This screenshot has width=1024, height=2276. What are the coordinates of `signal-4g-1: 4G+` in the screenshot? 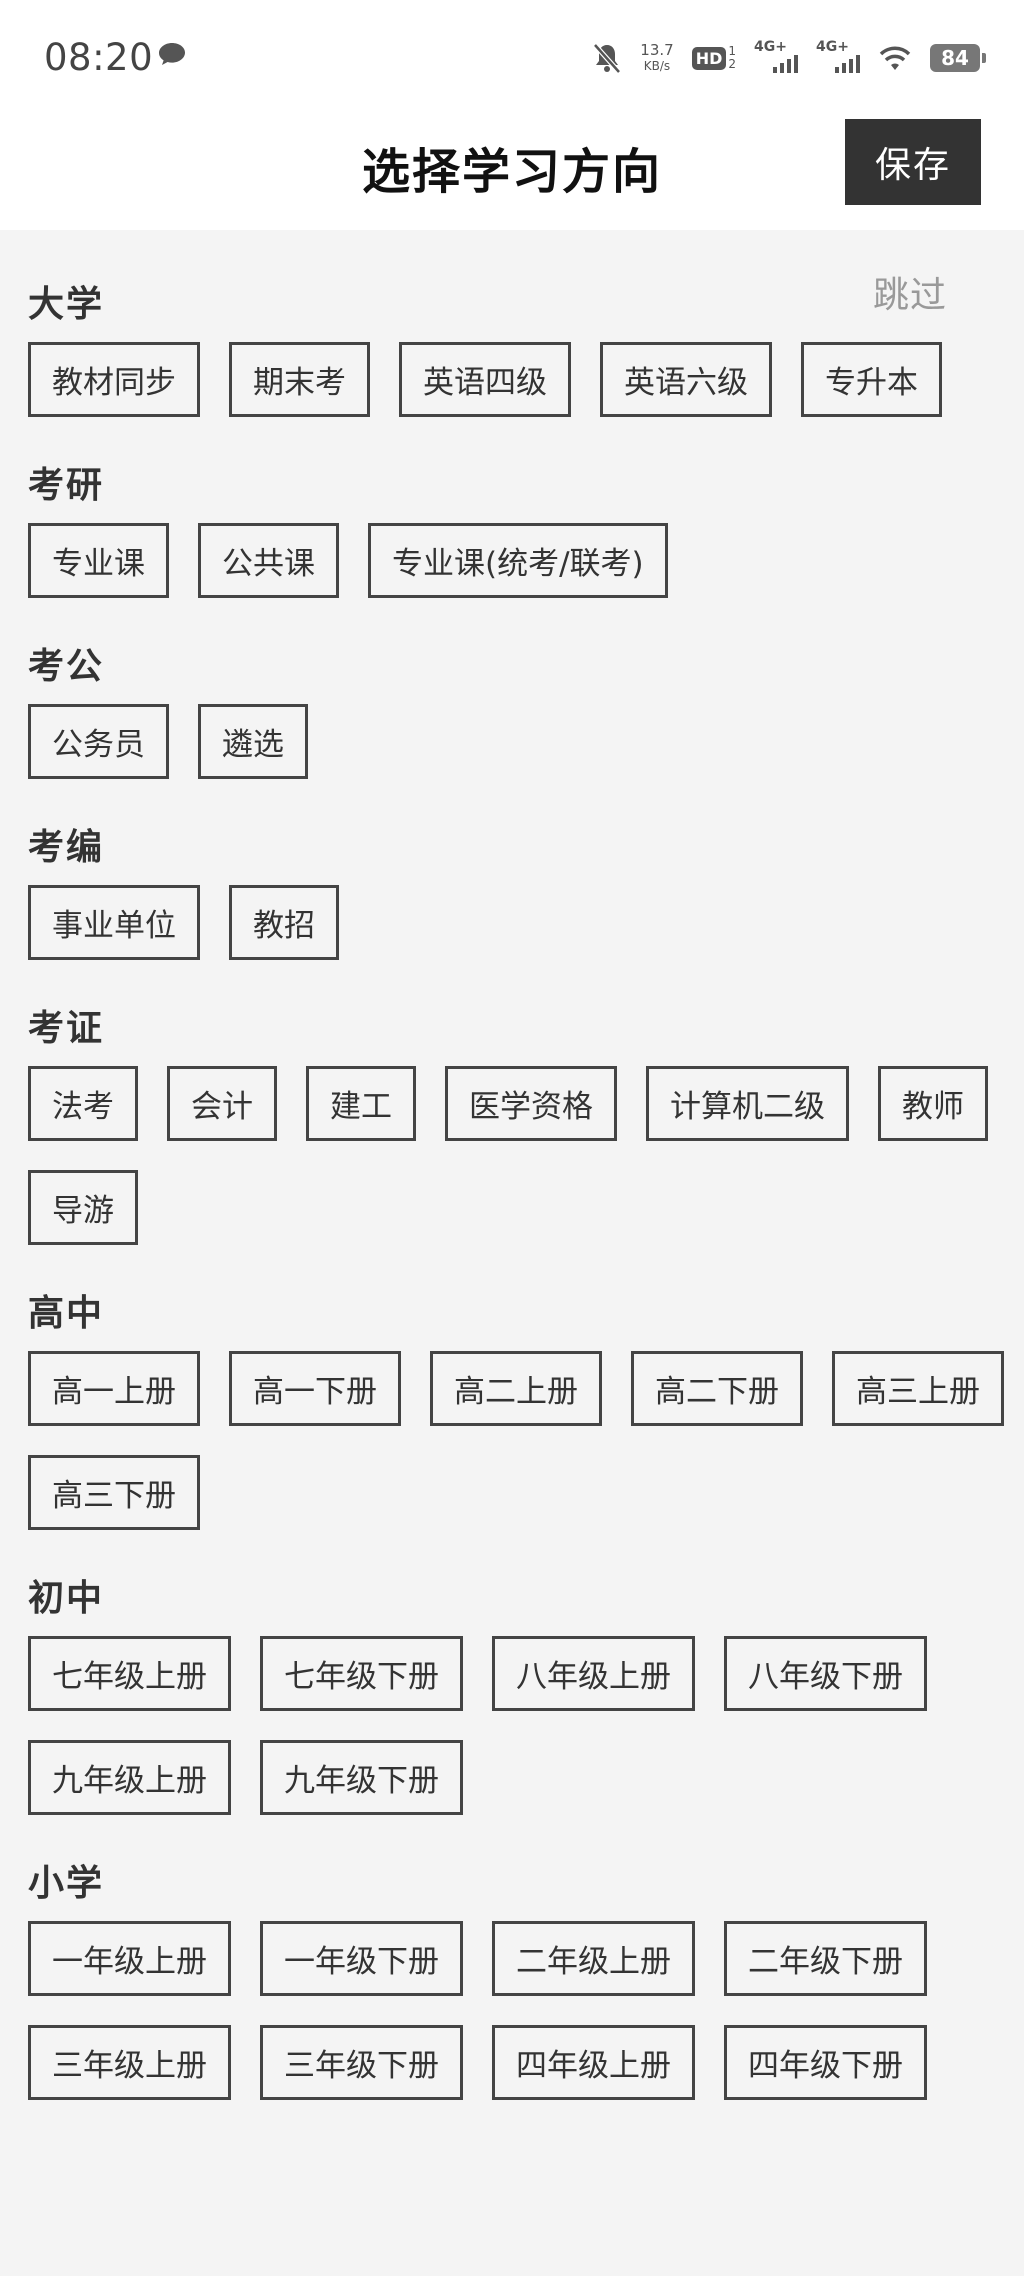 It's located at (776, 57).